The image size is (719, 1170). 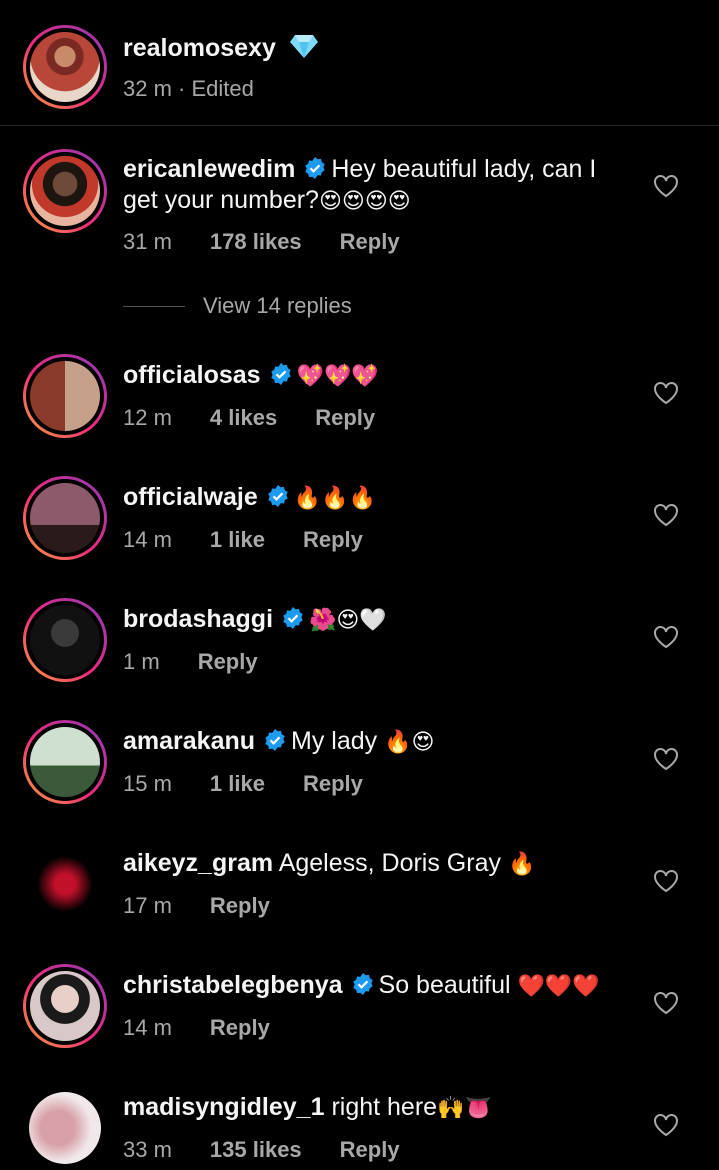 I want to click on comment-time: 33 m, so click(x=147, y=1149).